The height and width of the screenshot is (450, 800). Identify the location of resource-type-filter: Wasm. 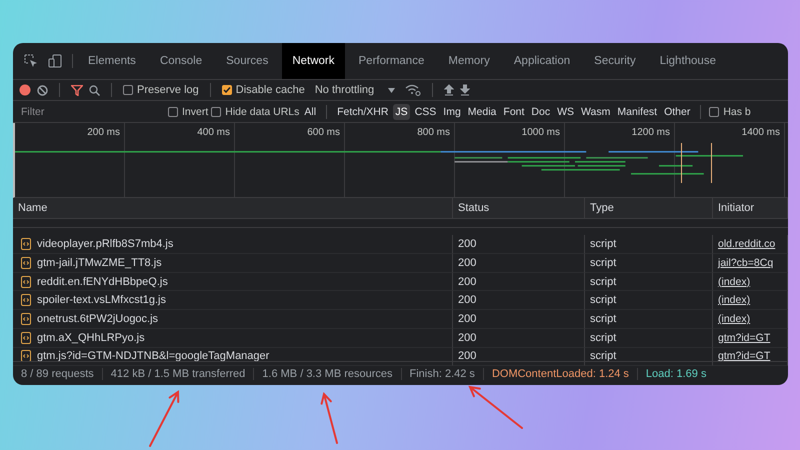
(595, 112).